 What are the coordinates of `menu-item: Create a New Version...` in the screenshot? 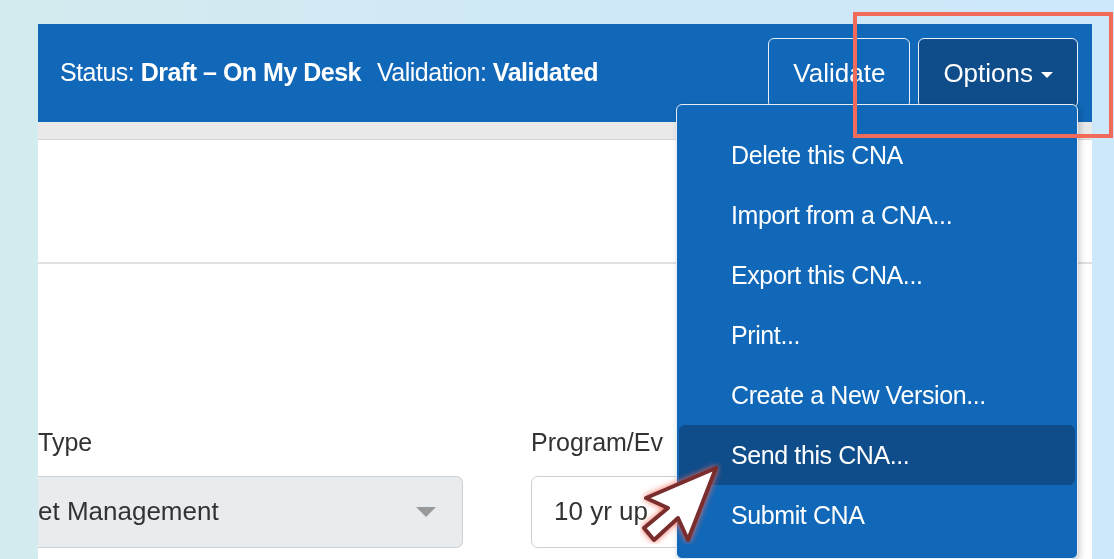 It's located at (877, 395).